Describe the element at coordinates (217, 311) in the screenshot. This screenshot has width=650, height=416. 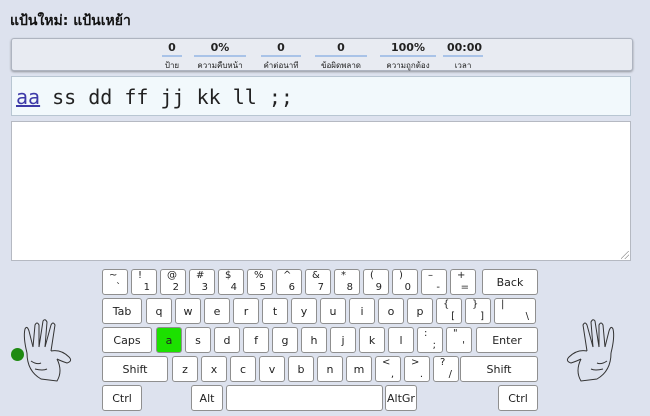
I see `key-e: e` at that location.